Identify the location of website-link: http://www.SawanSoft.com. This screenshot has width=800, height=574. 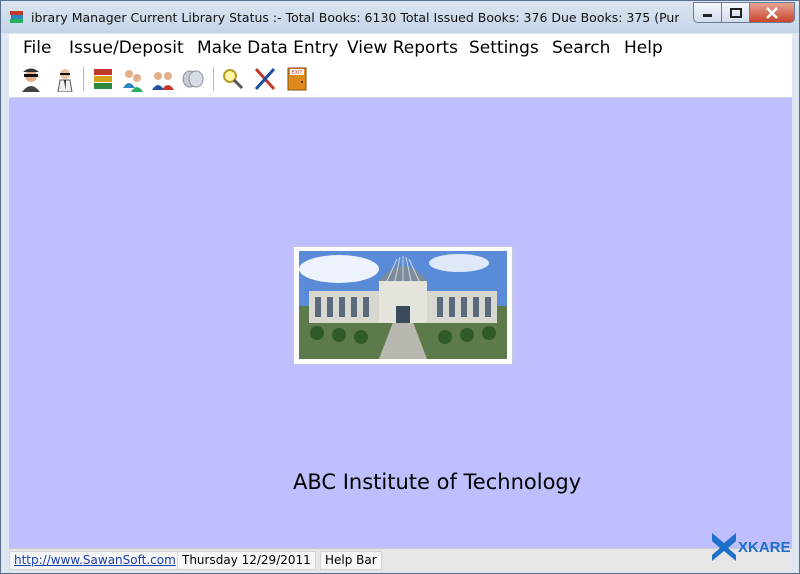
(95, 560).